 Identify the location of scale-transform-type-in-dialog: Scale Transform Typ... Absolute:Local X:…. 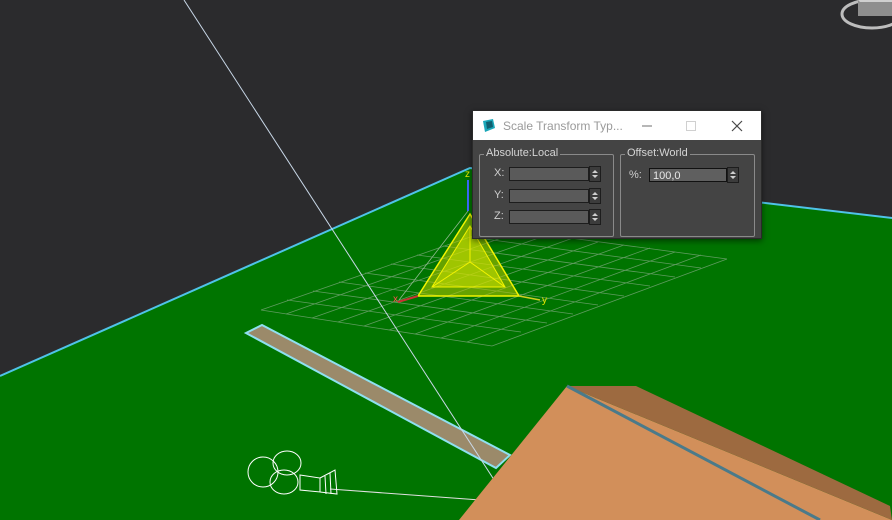
(617, 174).